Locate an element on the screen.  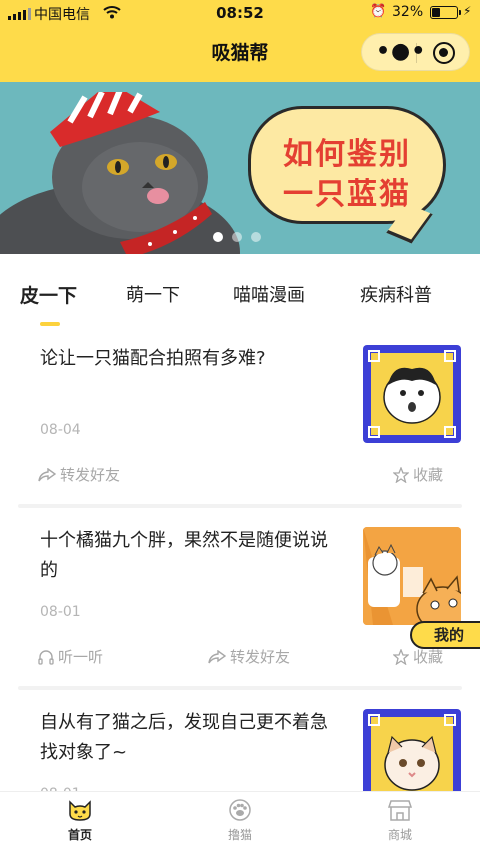
article-title: 论让一只猫配合拍照有多难? is located at coordinates (190, 359).